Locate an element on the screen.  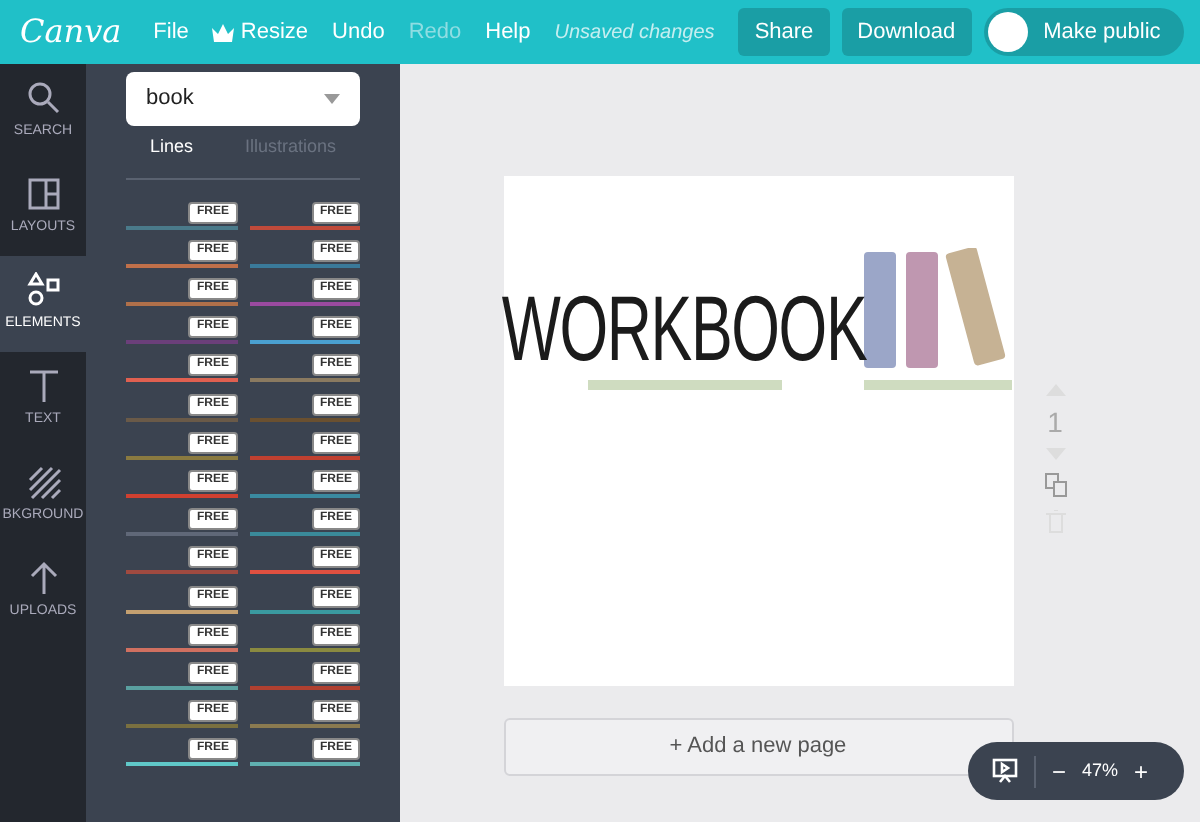
caret-icon is located at coordinates (332, 99).